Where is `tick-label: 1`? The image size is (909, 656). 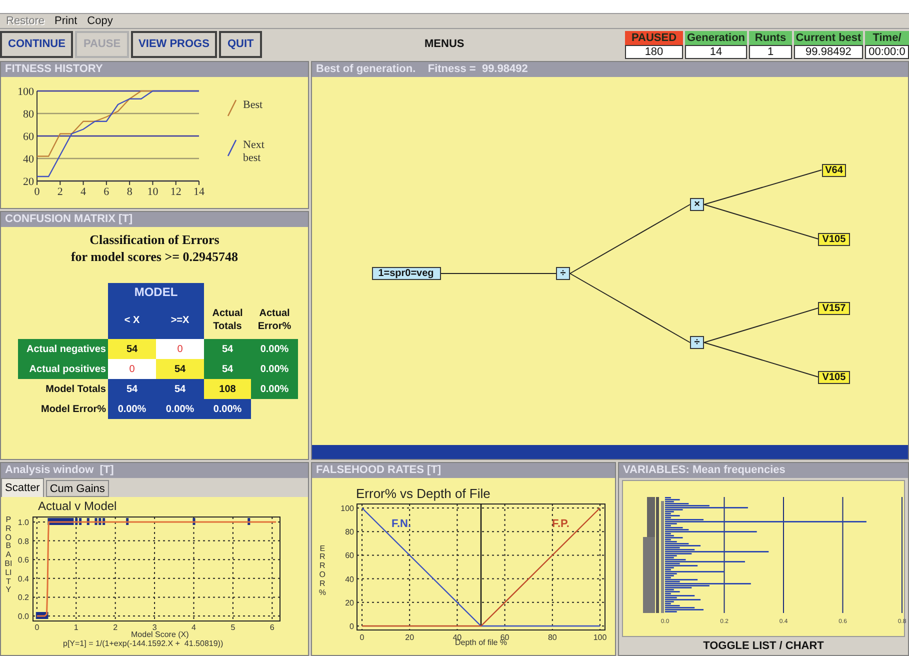
tick-label: 1 is located at coordinates (76, 626).